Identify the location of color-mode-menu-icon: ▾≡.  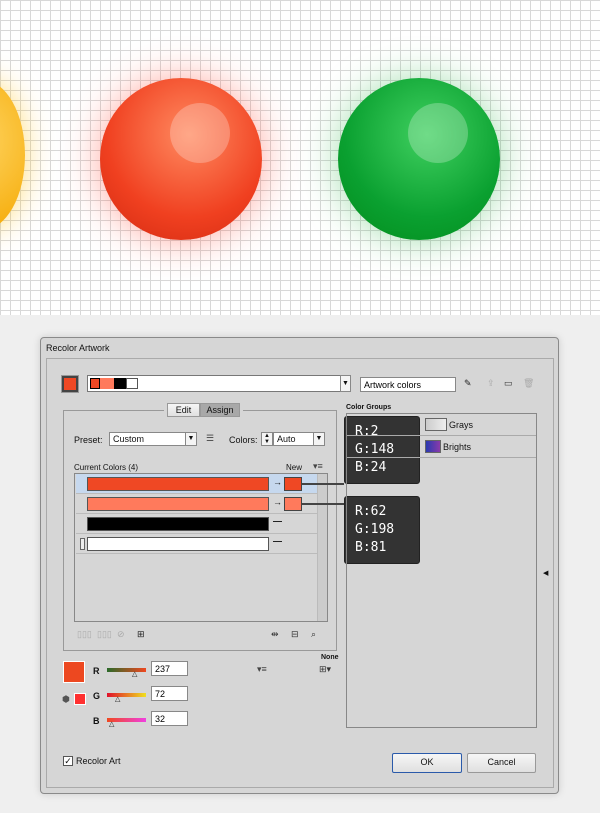
(262, 669).